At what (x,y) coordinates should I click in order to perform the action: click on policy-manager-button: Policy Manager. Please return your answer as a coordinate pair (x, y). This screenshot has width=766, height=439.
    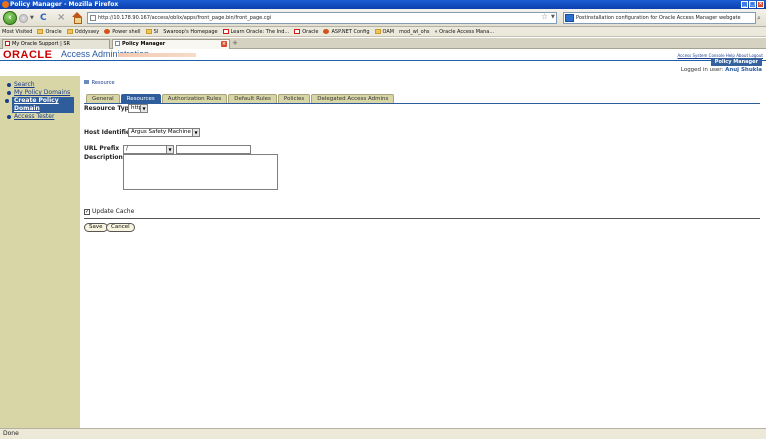
    Looking at the image, I should click on (736, 62).